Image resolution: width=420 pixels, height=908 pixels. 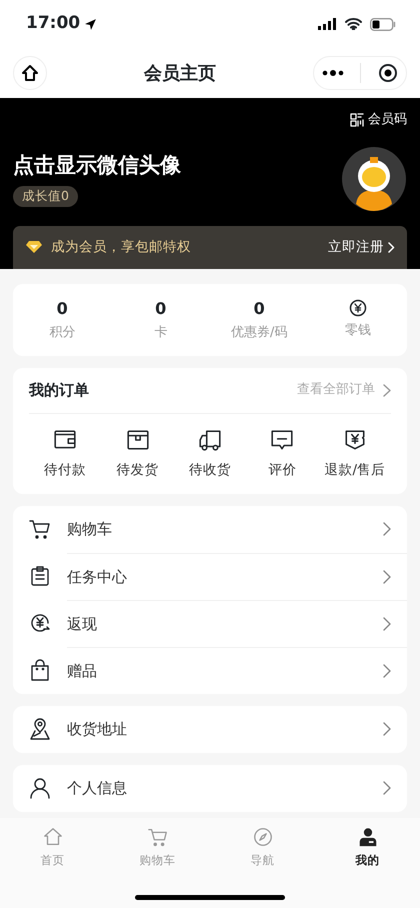 What do you see at coordinates (259, 320) in the screenshot?
I see `stat-item: 0 优惠券/码` at bounding box center [259, 320].